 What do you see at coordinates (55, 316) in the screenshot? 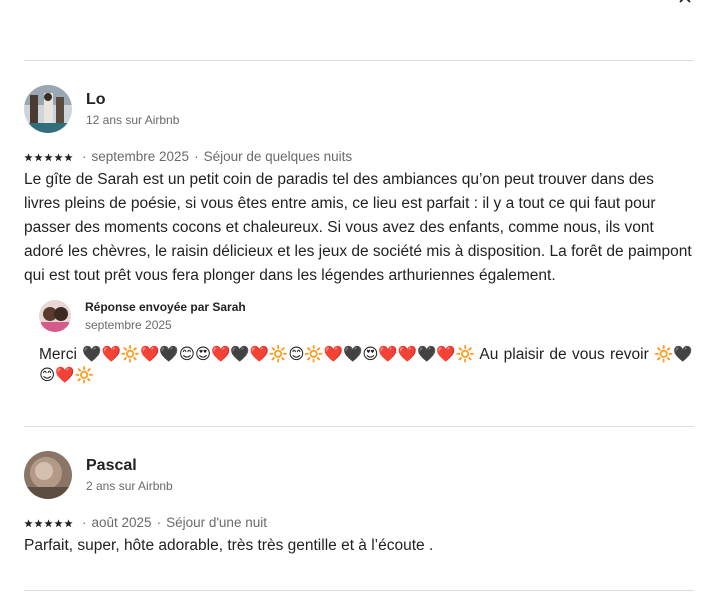
I see `host-avatar` at bounding box center [55, 316].